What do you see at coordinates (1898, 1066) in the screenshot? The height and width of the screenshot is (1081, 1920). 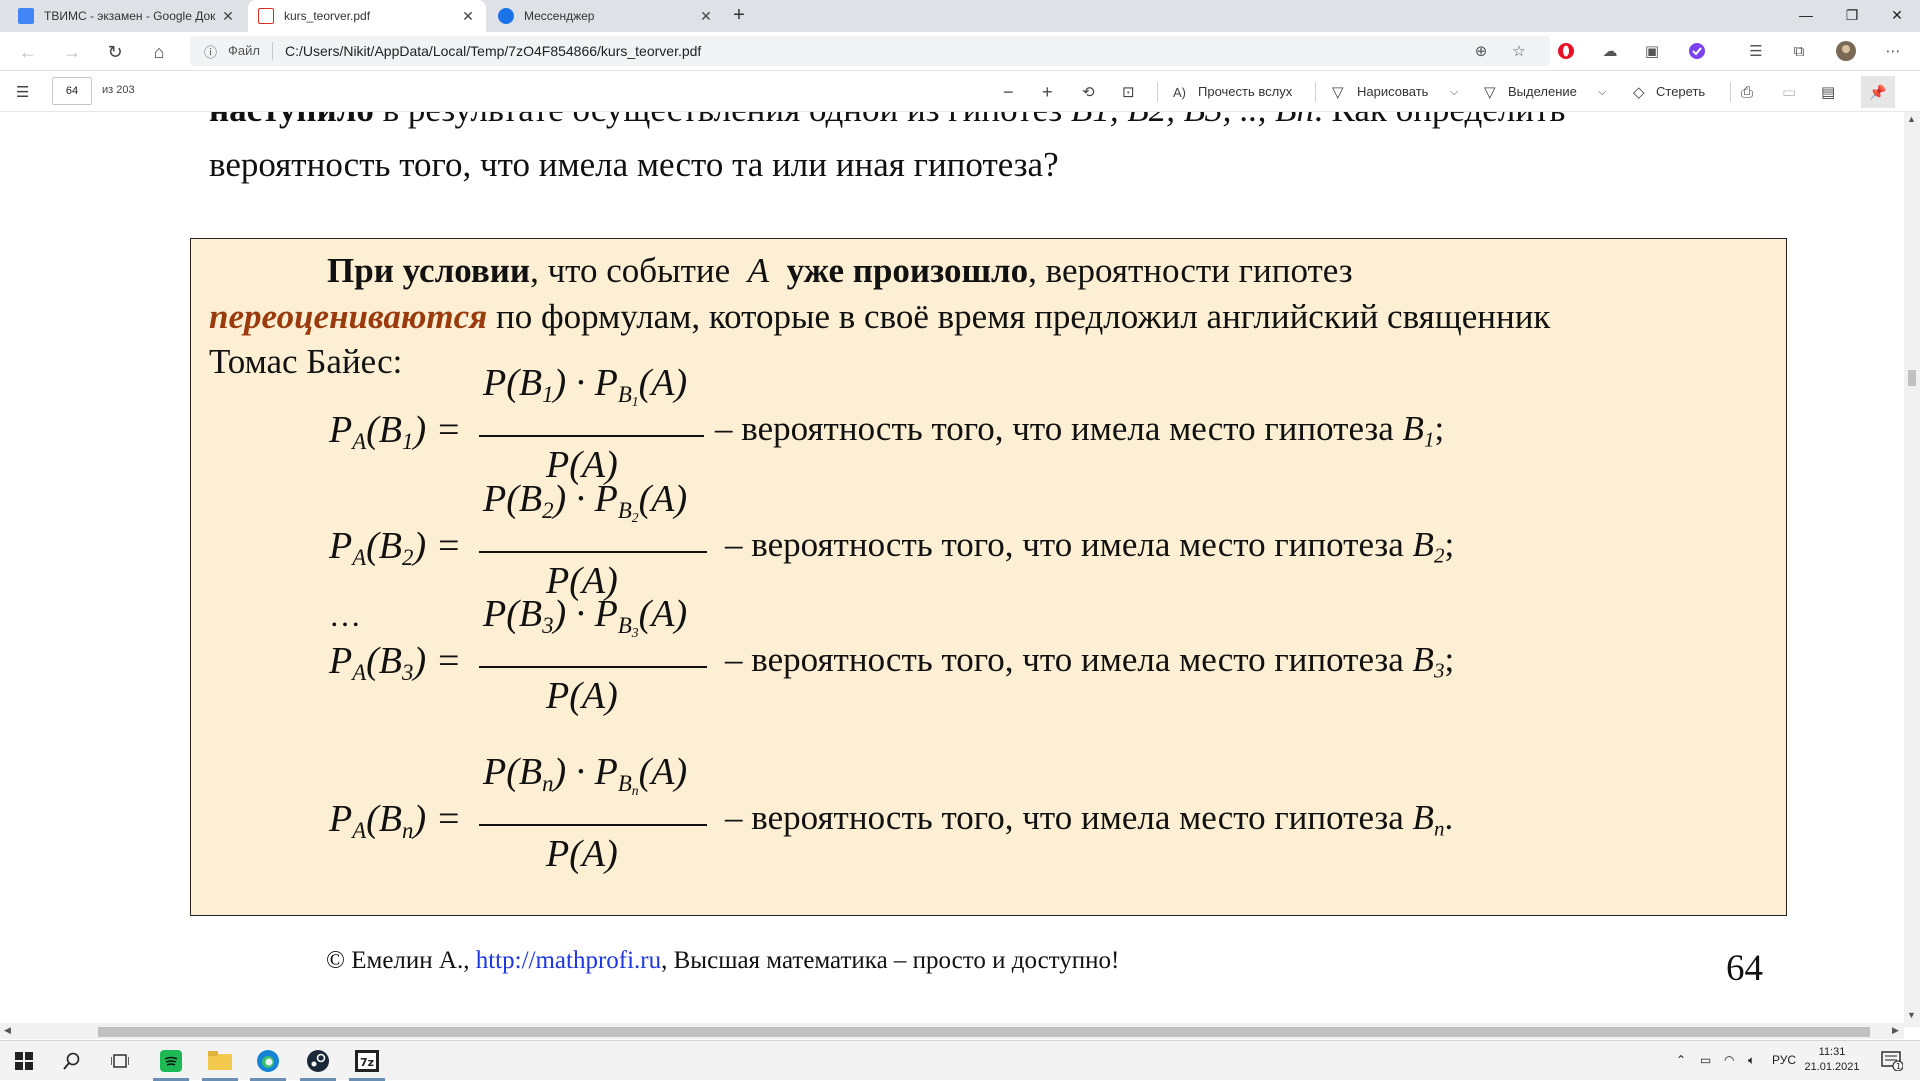 I see `notification-count: 1` at bounding box center [1898, 1066].